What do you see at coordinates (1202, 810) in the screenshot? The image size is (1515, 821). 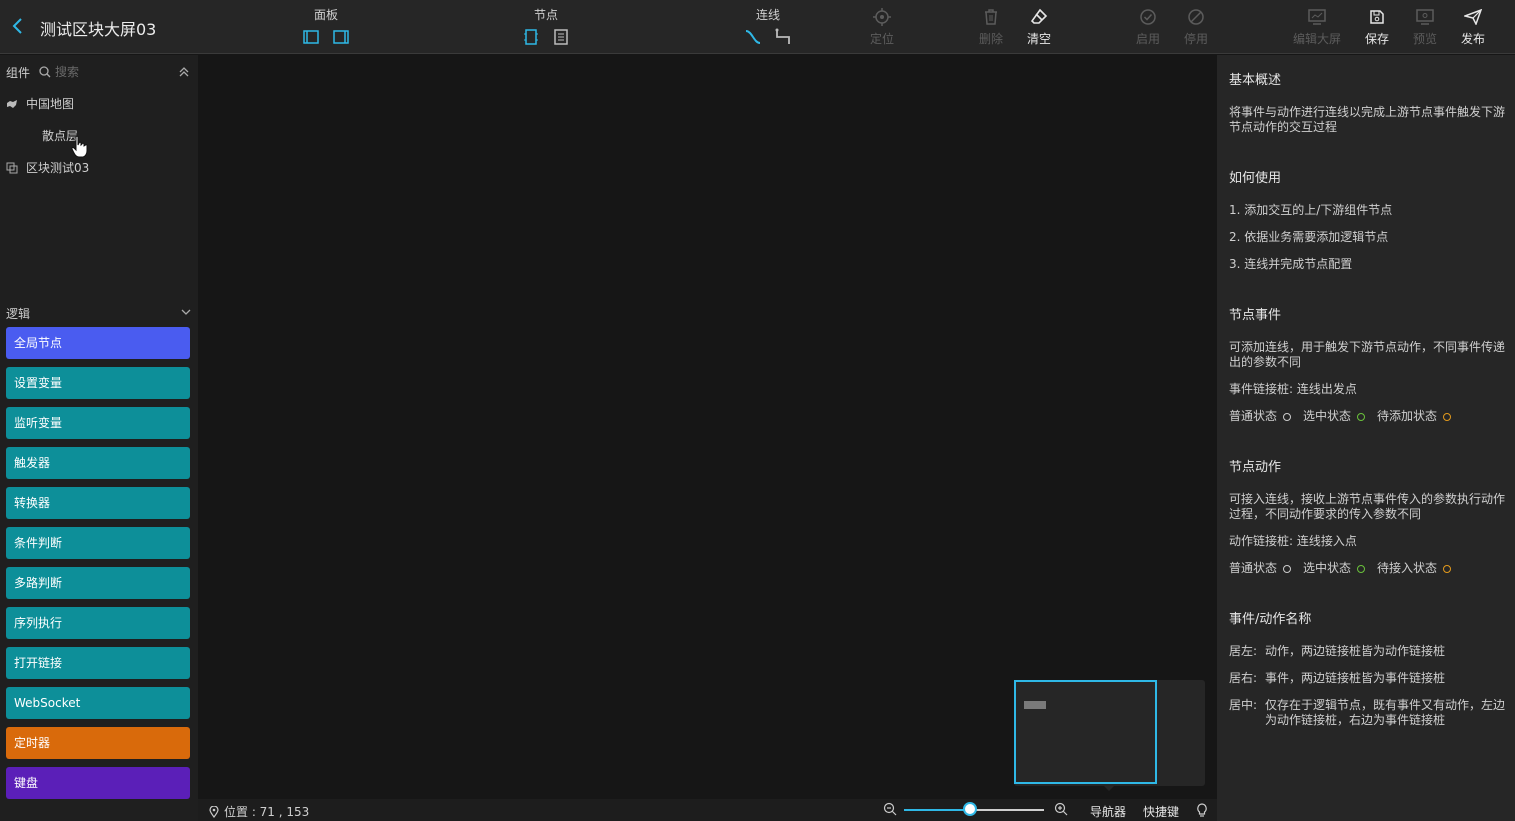 I see `lightbulb-icon` at bounding box center [1202, 810].